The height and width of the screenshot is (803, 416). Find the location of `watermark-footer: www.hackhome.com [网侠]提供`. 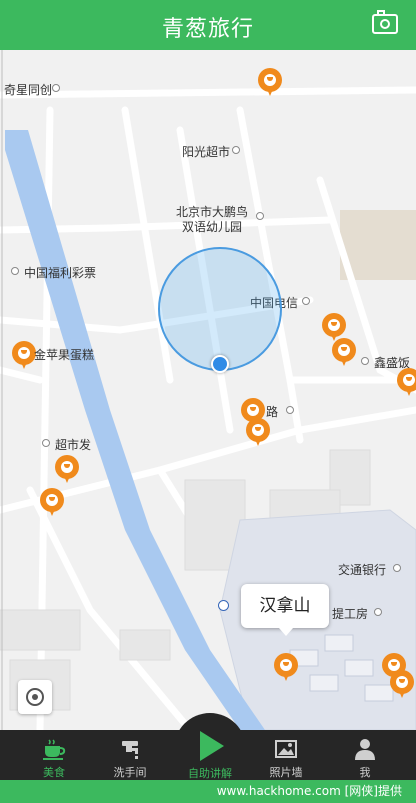

watermark-footer: www.hackhome.com [网侠]提供 is located at coordinates (208, 791).